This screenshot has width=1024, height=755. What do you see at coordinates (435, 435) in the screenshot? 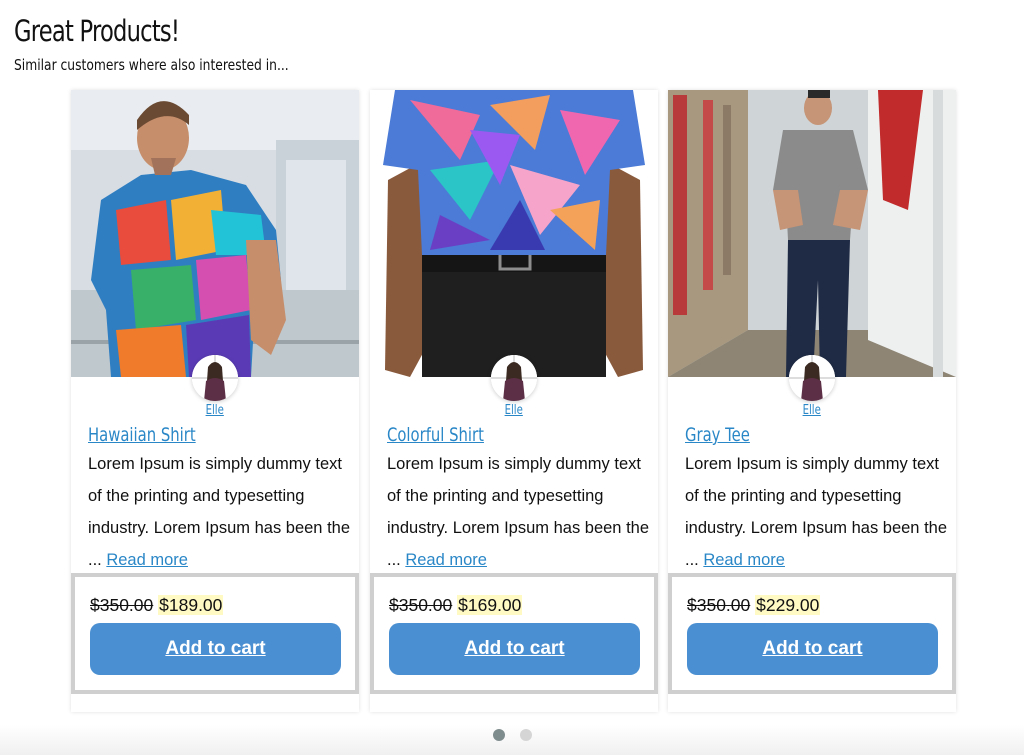
I see `product-title-link: Colorful Shirt` at bounding box center [435, 435].